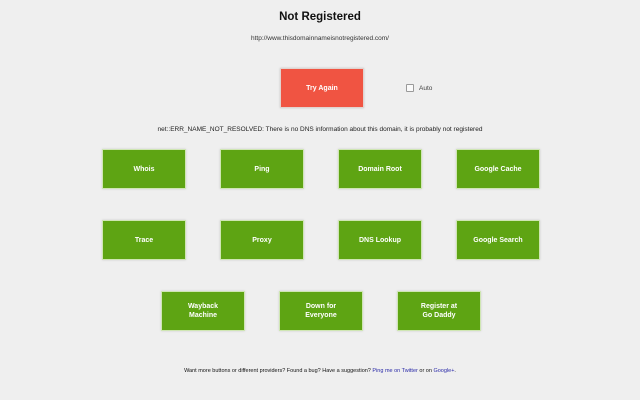 The height and width of the screenshot is (400, 640). I want to click on down-for-everyone-button: Down for Everyone, so click(321, 311).